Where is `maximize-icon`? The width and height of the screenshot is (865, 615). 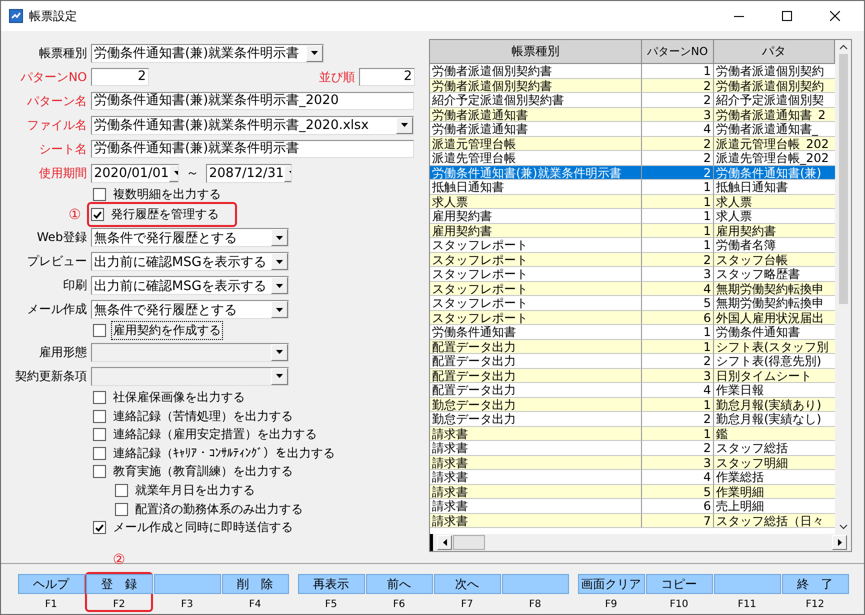 maximize-icon is located at coordinates (787, 16).